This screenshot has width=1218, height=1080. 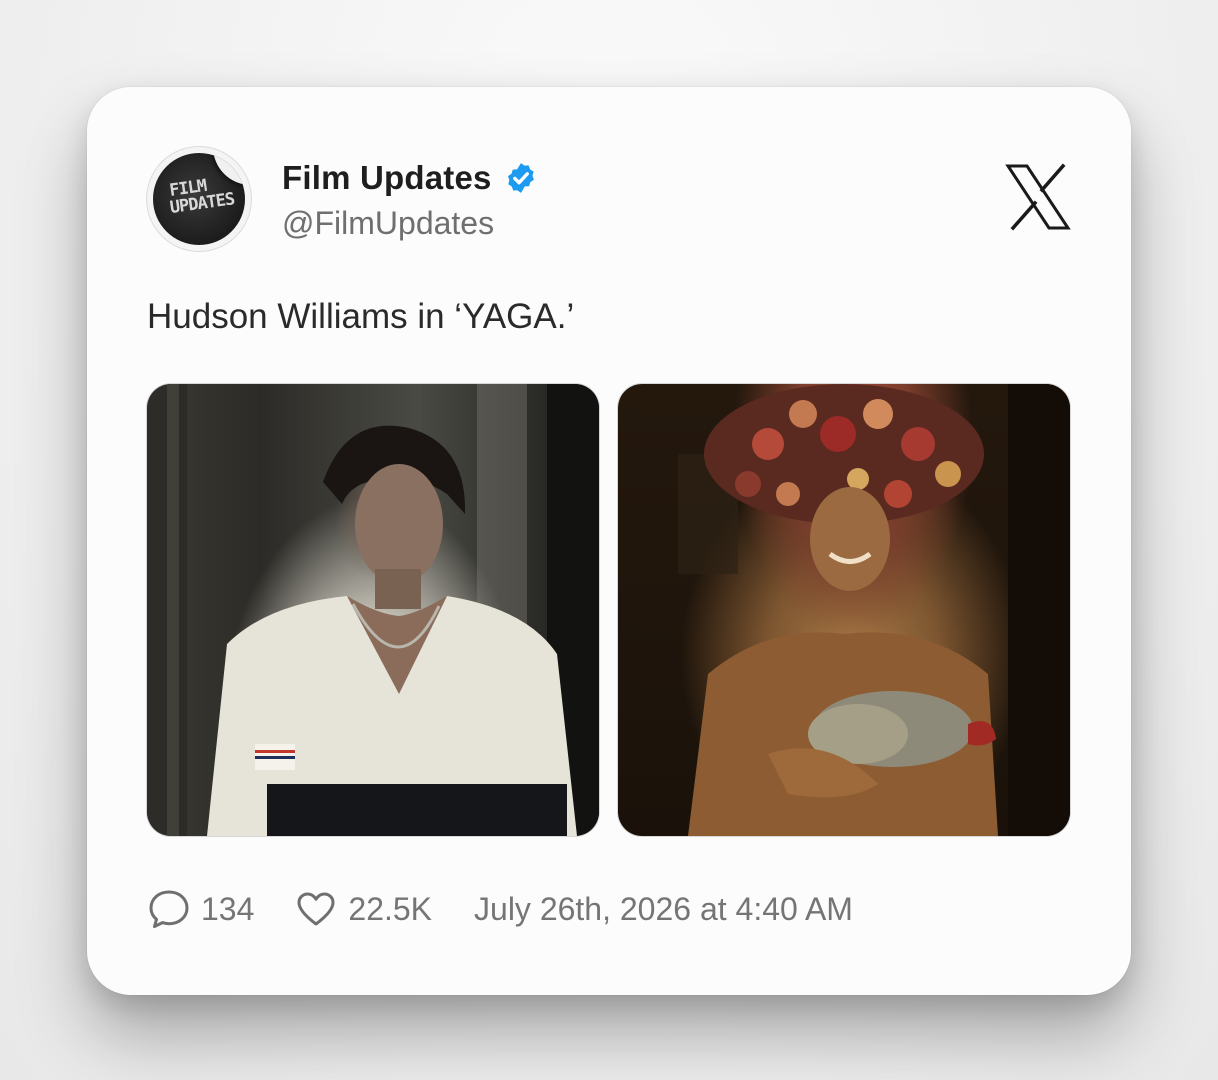 I want to click on like-count: 22.5K, so click(x=390, y=908).